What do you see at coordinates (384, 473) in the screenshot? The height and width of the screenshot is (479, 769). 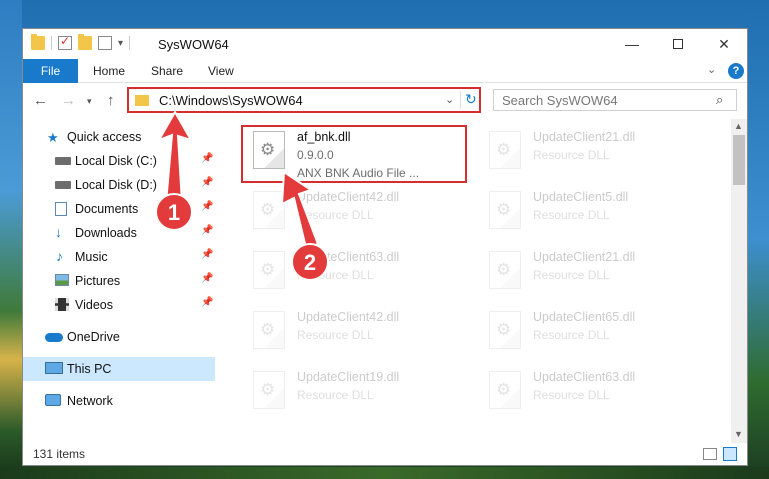 I see `desktop-background-bottom` at bounding box center [384, 473].